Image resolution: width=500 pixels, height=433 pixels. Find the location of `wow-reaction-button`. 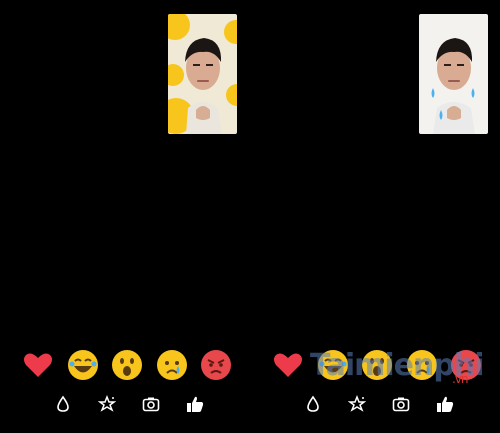

wow-reaction-button is located at coordinates (127, 365).